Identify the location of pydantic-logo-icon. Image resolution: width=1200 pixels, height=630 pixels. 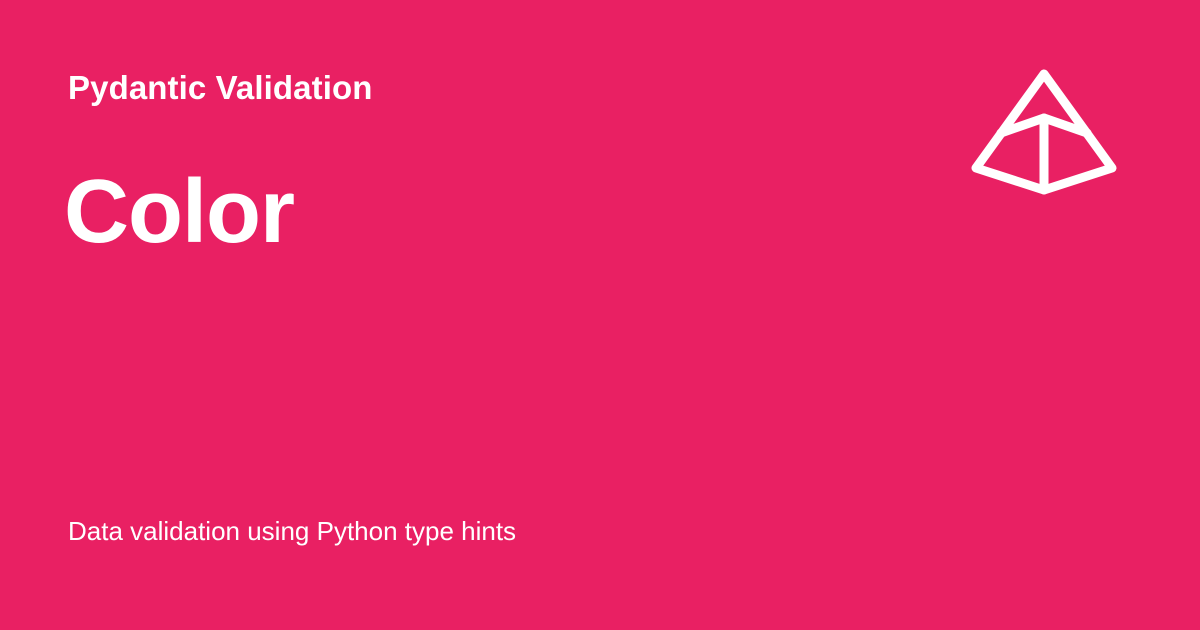
(1044, 132).